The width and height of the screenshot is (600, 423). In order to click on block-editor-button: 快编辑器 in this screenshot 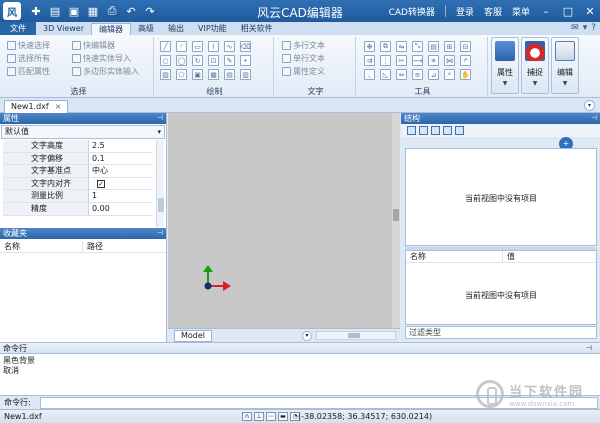, I will do `click(105, 45)`.